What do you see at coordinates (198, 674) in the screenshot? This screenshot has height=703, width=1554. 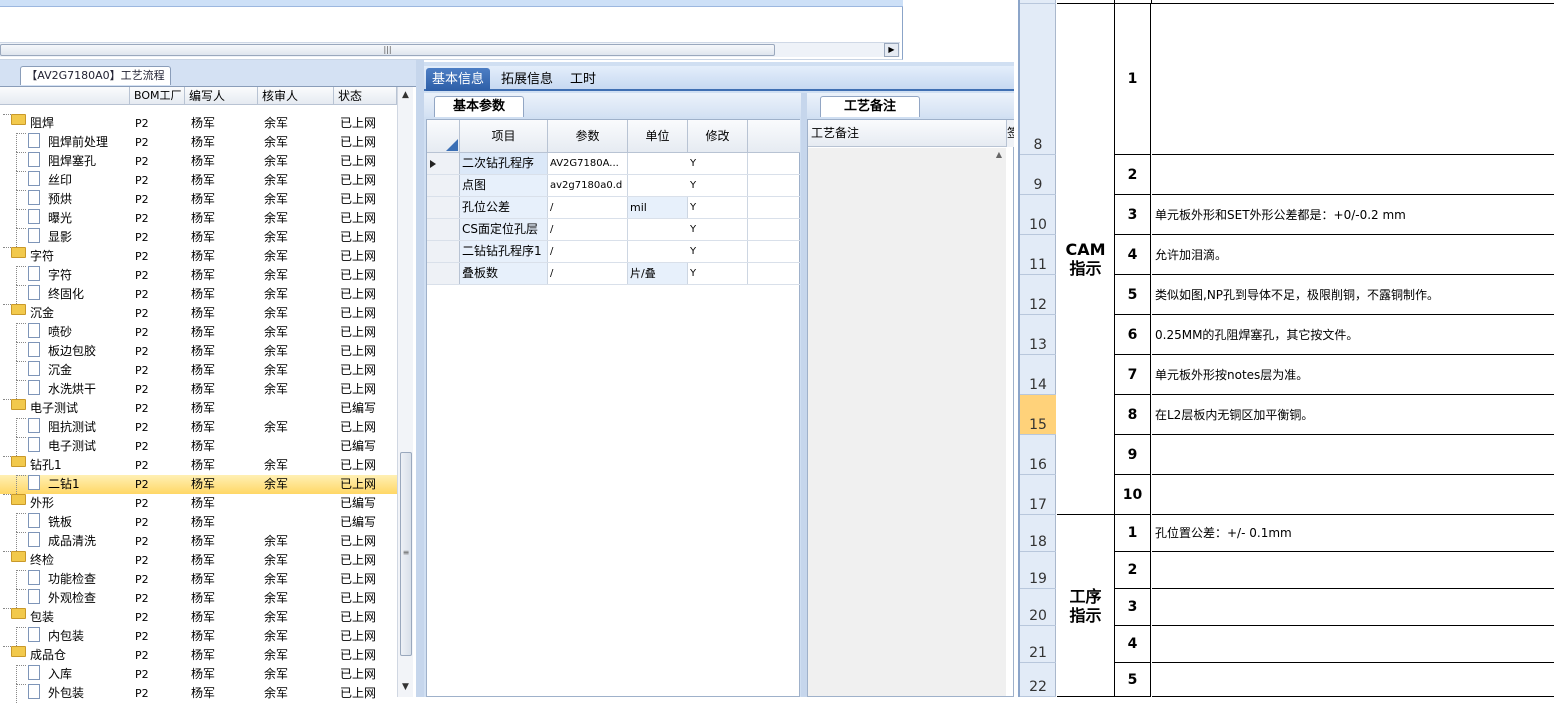 I see `tree-row: 入库 P2 杨军 余军 已上网` at bounding box center [198, 674].